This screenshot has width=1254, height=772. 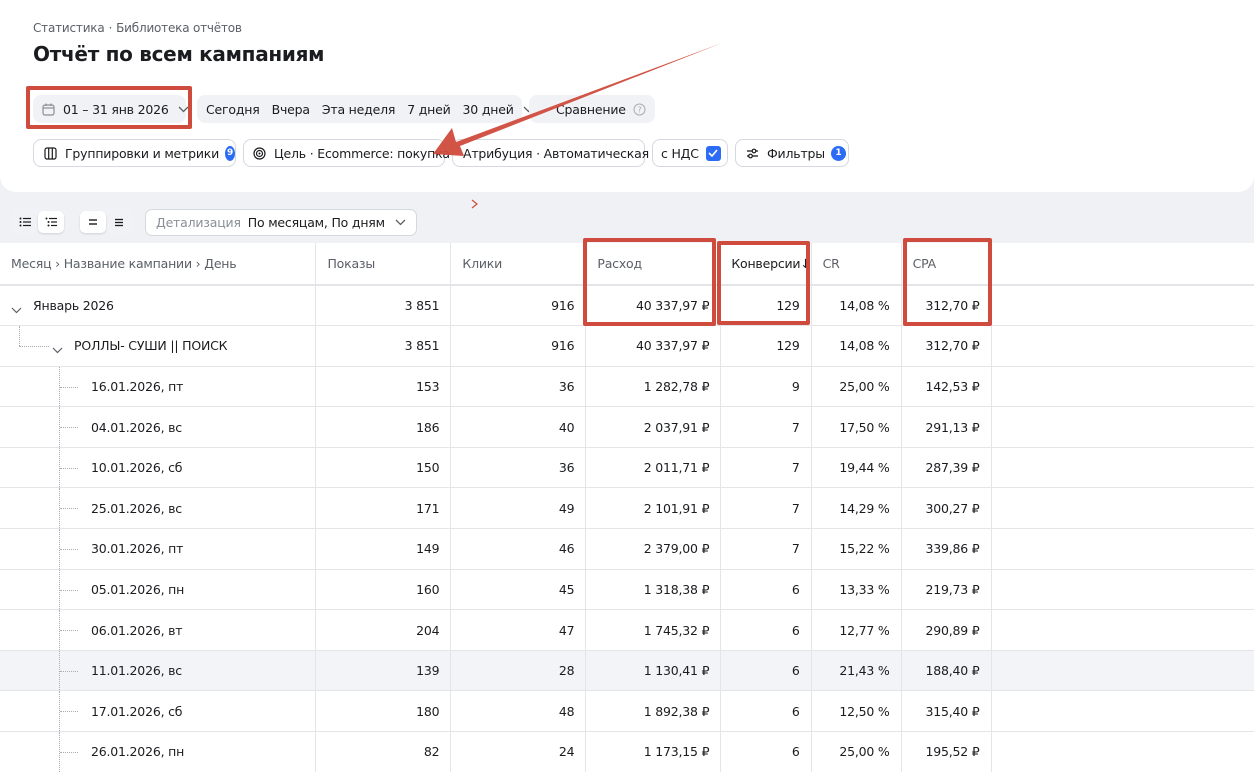 What do you see at coordinates (158, 306) in the screenshot?
I see `month-cell: Январь 2026` at bounding box center [158, 306].